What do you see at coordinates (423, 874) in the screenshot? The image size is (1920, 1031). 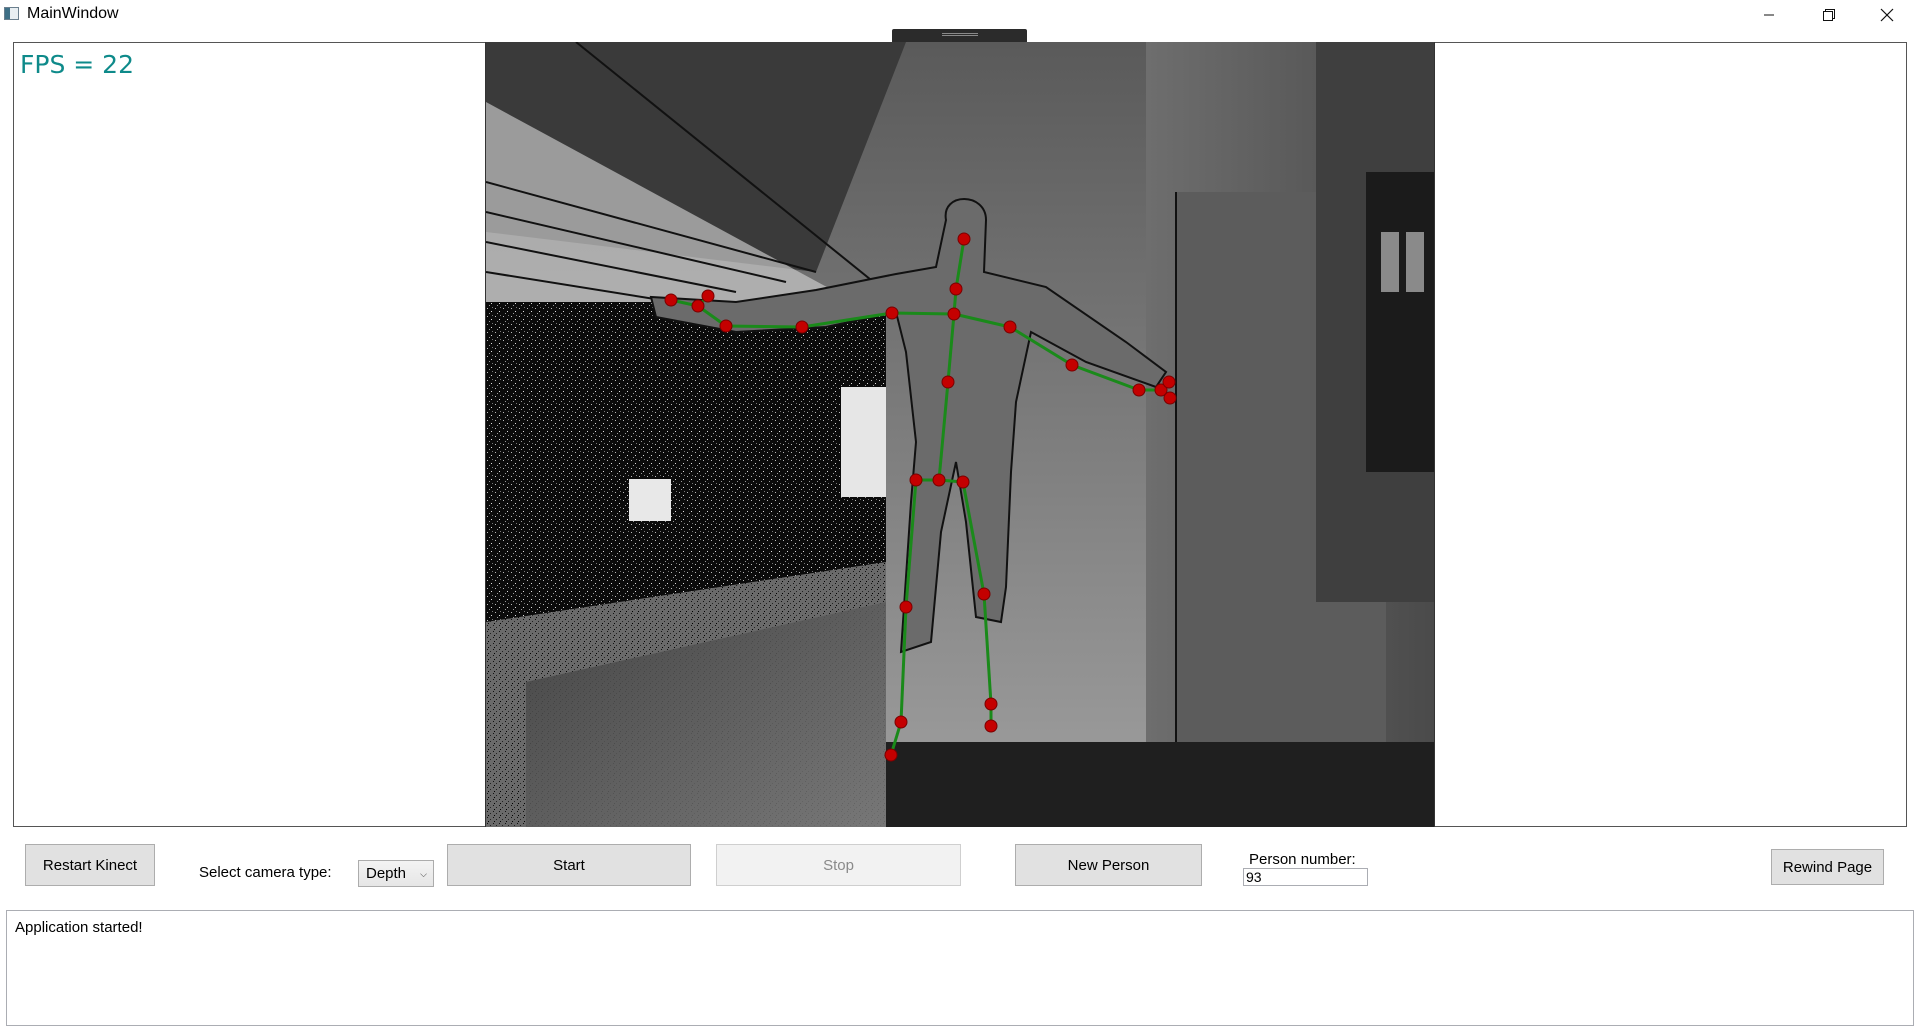 I see `chevron-down-icon: ⌵` at bounding box center [423, 874].